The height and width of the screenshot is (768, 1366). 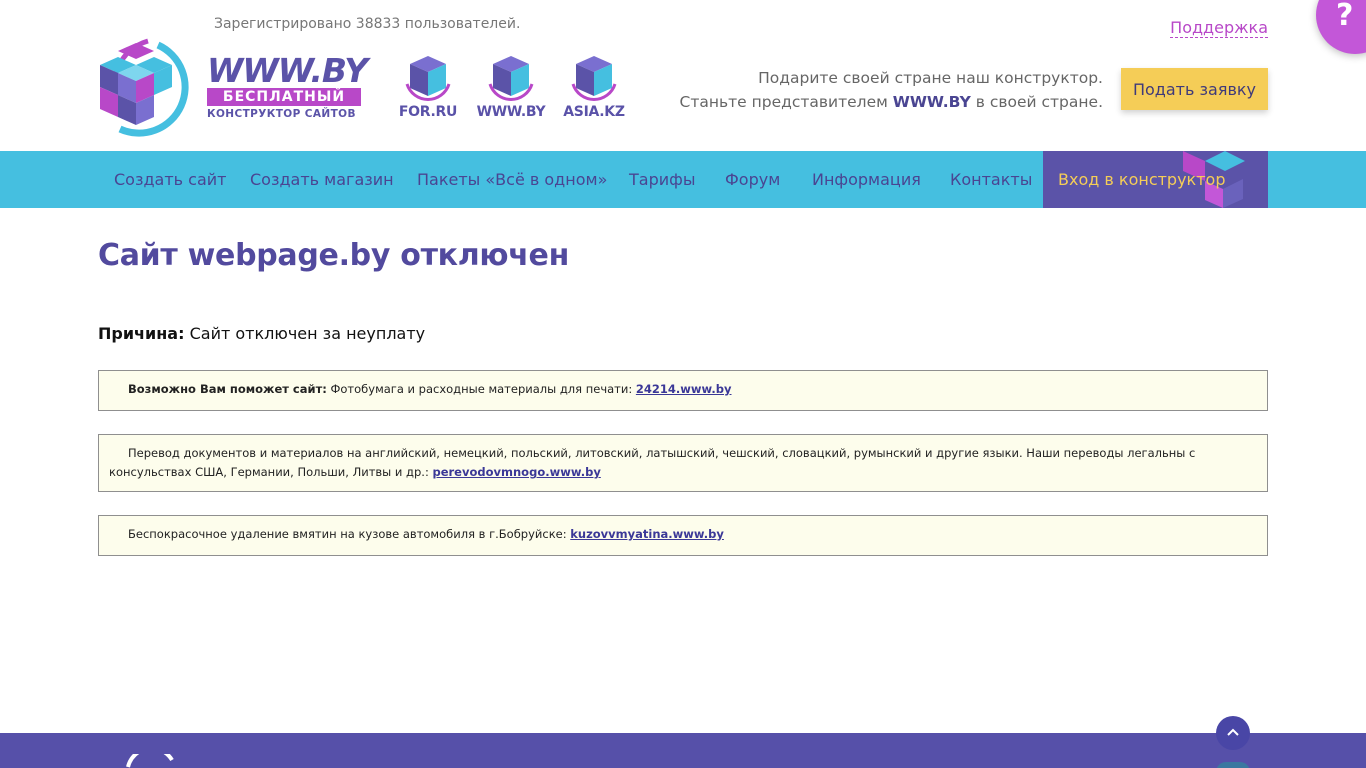 What do you see at coordinates (662, 179) in the screenshot?
I see `nav-tariffs: Тарифы` at bounding box center [662, 179].